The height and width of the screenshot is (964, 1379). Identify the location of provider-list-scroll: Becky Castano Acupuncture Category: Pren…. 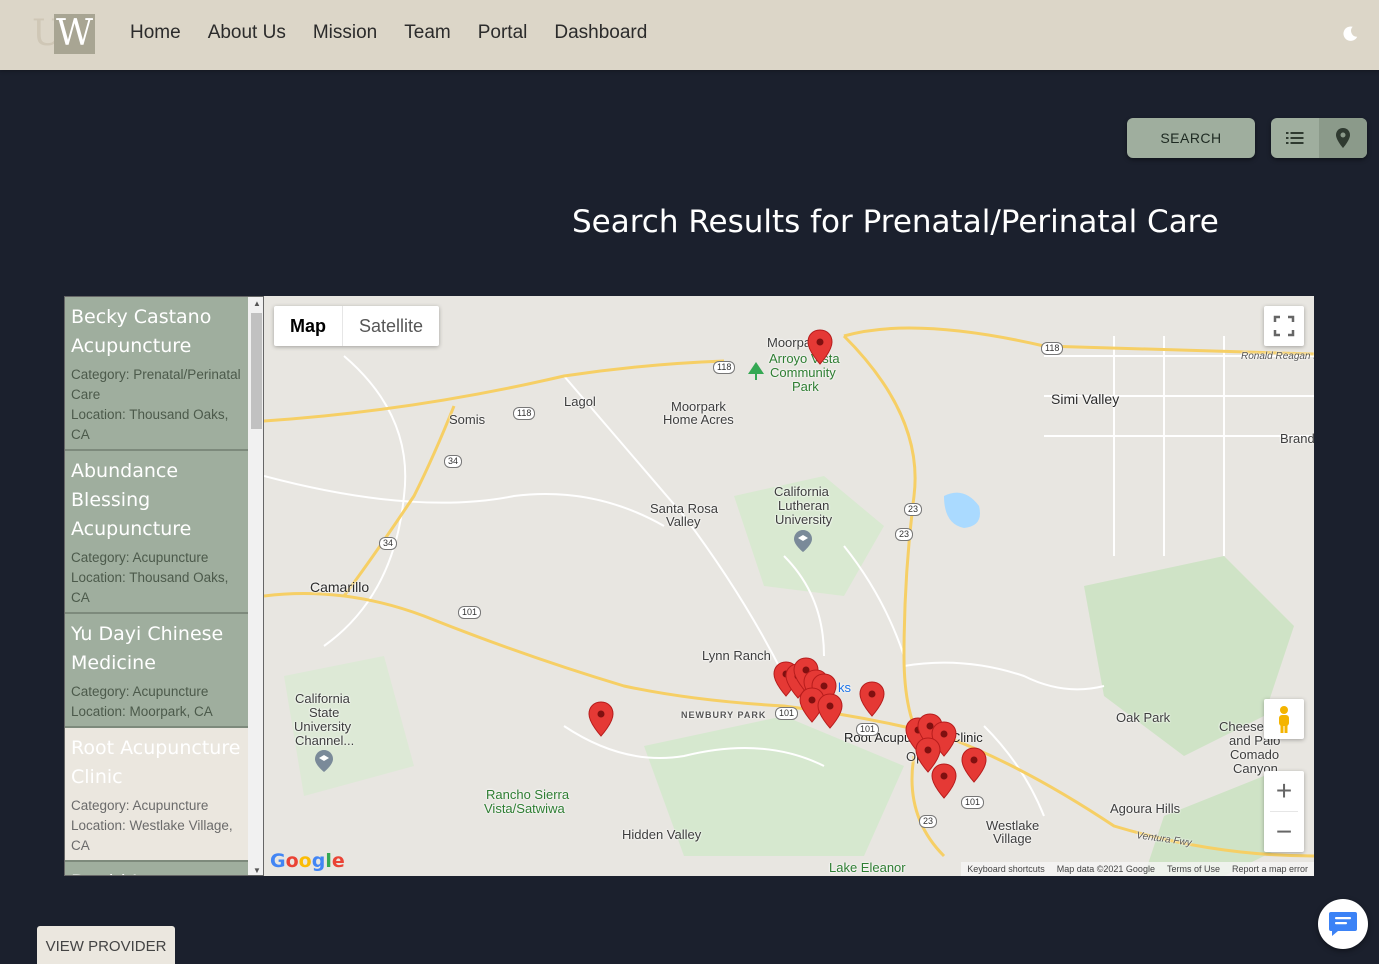
(156, 586).